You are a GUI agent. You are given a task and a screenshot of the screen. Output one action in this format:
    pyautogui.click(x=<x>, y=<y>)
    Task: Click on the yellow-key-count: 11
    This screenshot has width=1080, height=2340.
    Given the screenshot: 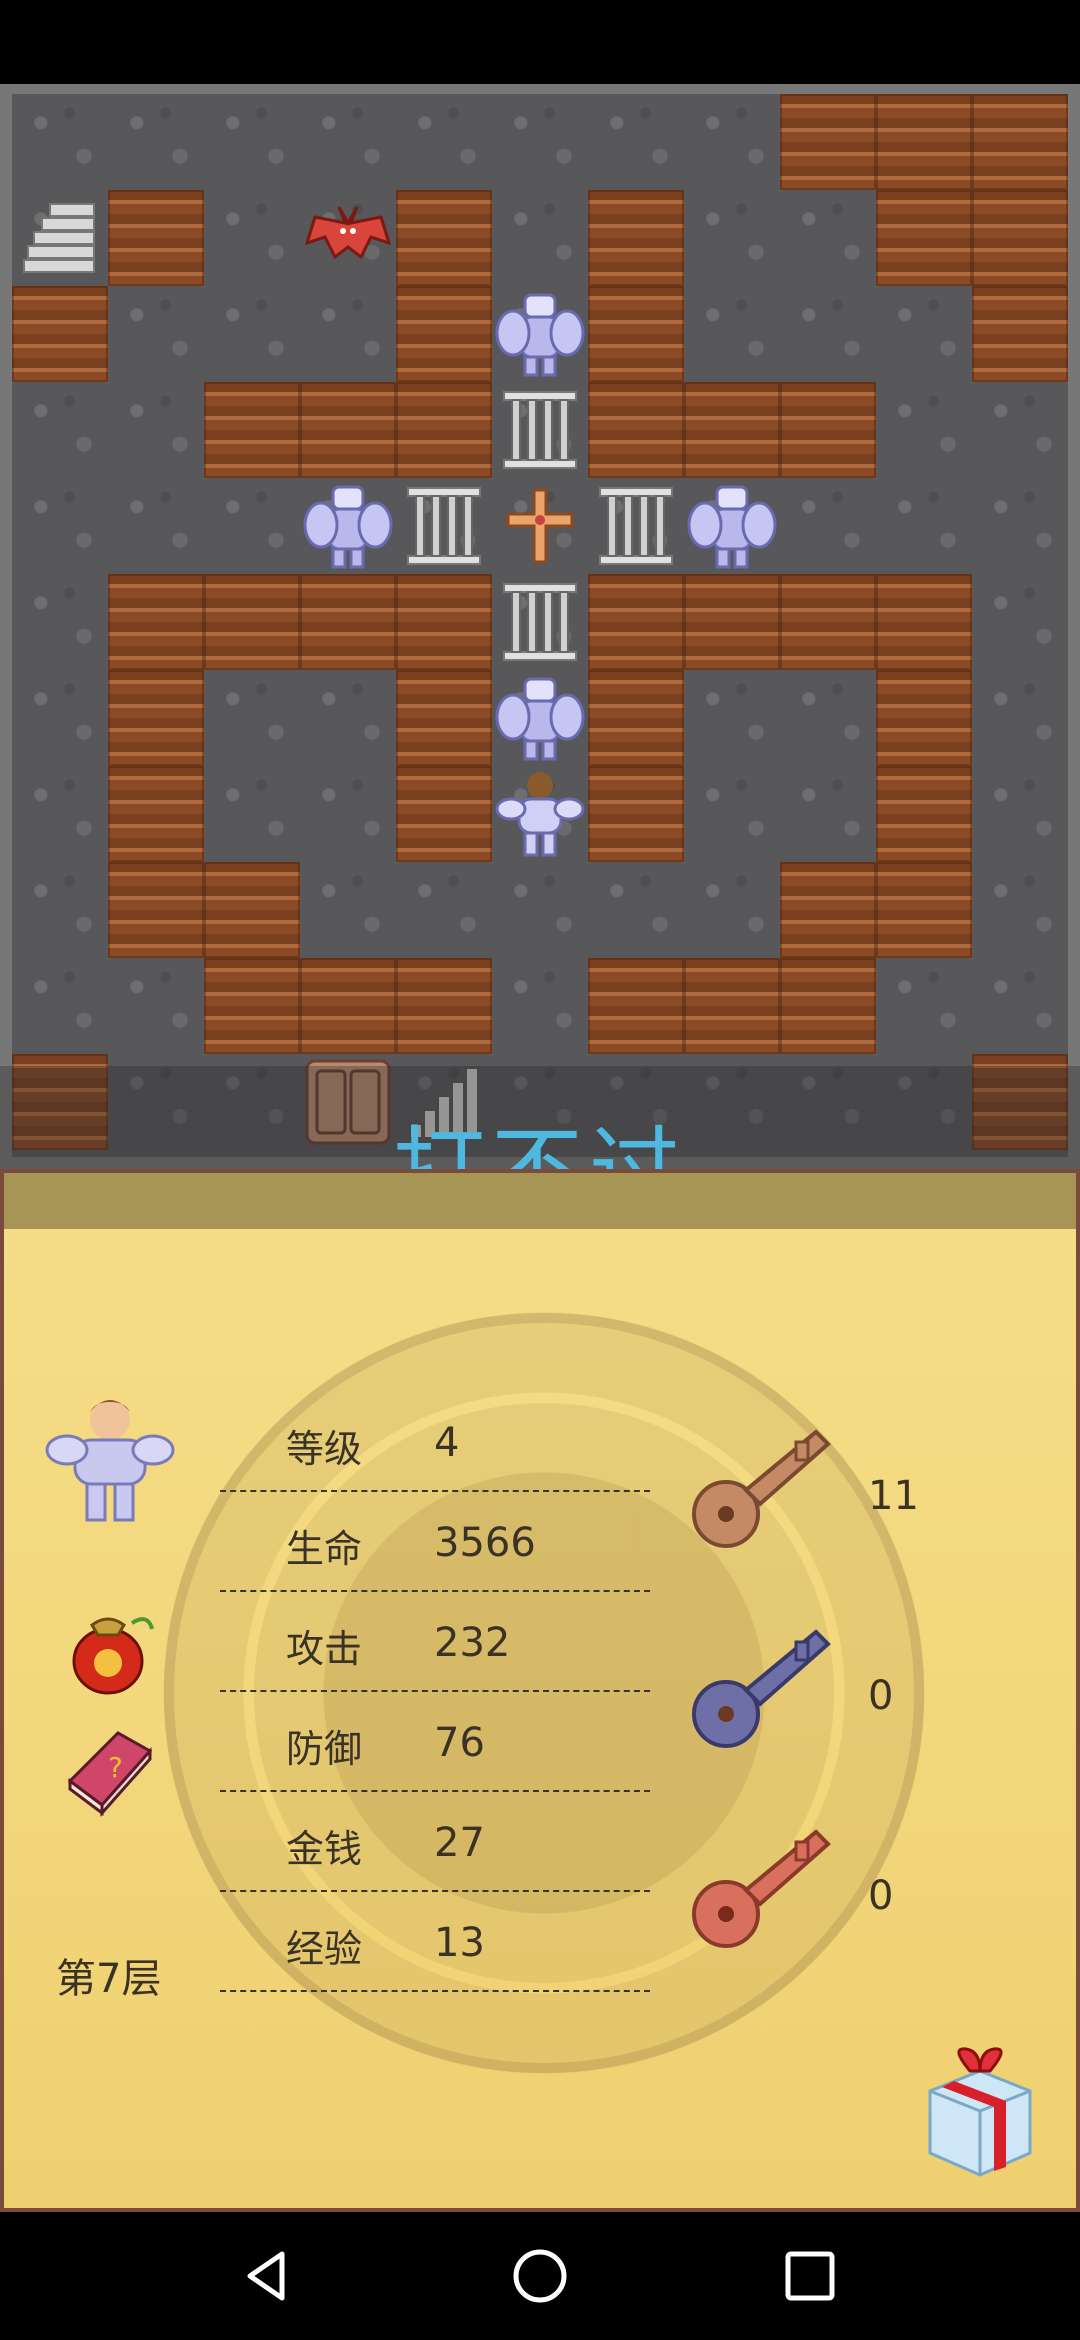 What is the action you would take?
    pyautogui.click(x=893, y=1496)
    